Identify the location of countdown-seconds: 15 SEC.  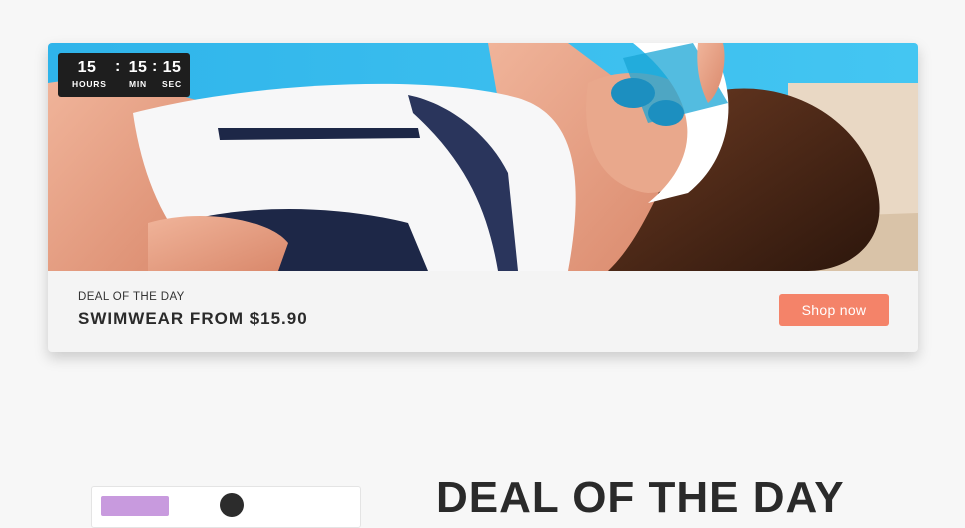
(172, 74).